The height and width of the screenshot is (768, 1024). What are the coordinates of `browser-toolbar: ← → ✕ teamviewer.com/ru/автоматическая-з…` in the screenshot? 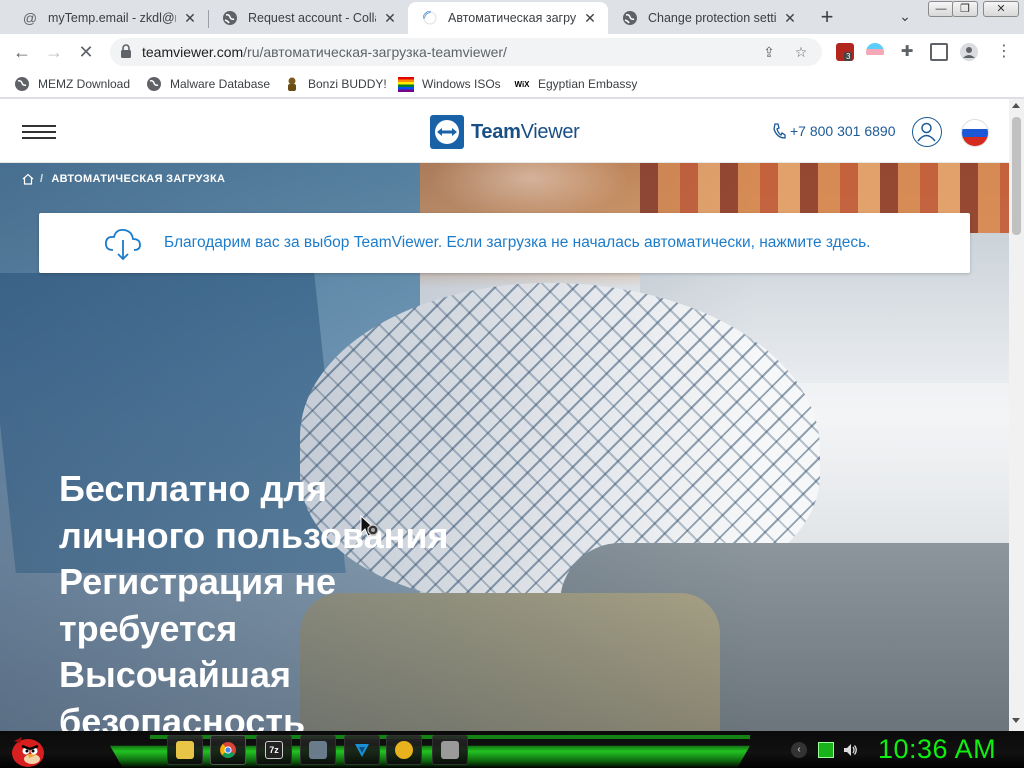 It's located at (512, 52).